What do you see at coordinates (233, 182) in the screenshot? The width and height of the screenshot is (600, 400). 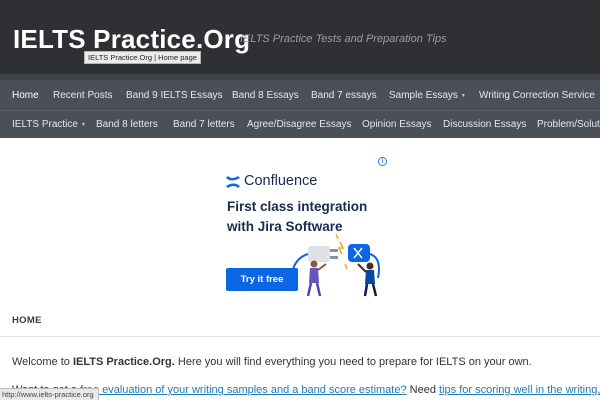 I see `confluence-logo-icon` at bounding box center [233, 182].